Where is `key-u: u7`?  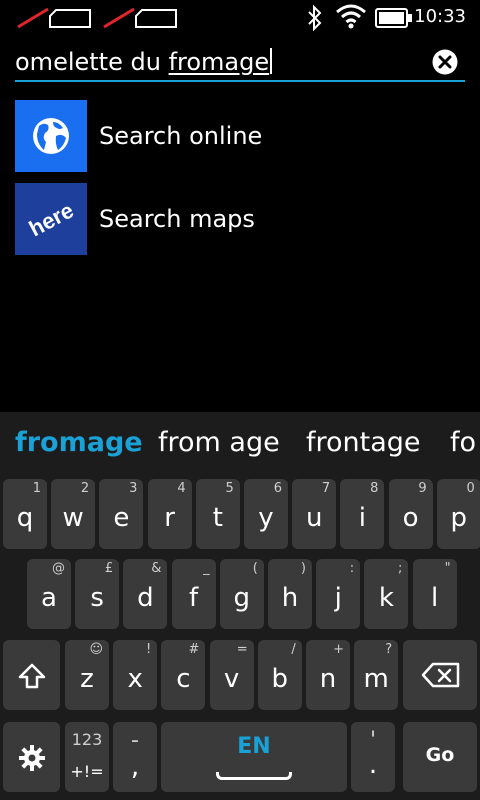
key-u: u7 is located at coordinates (314, 514).